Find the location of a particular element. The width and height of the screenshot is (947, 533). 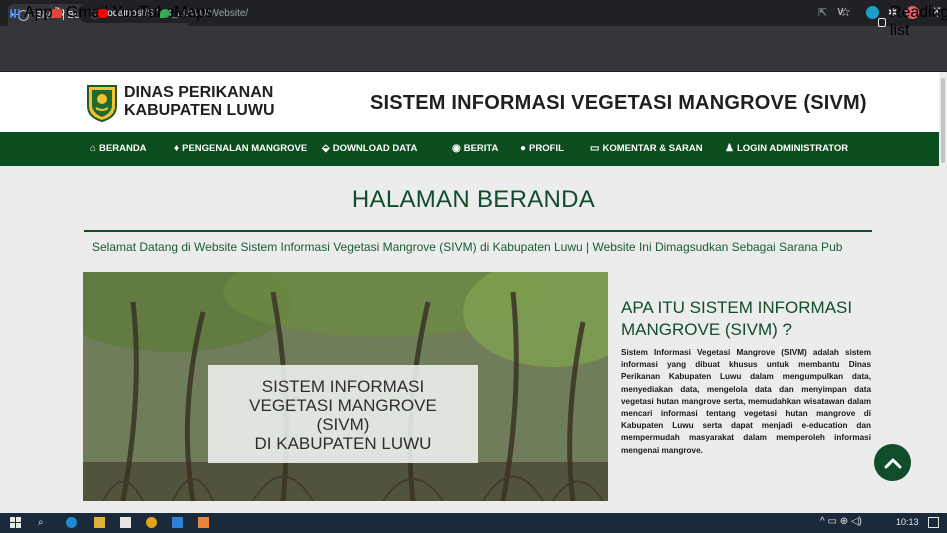

edge-browser-icon is located at coordinates (71, 522).